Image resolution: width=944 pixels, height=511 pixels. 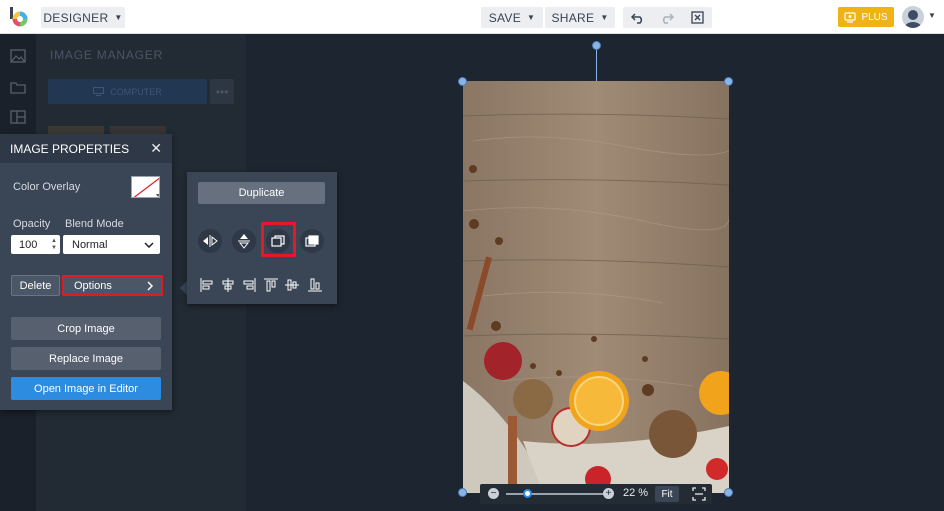 What do you see at coordinates (472, 17) in the screenshot?
I see `top-bar: DESIGNER ▼ SAVE ▼ SHARE ▼ PLUS ▼` at bounding box center [472, 17].